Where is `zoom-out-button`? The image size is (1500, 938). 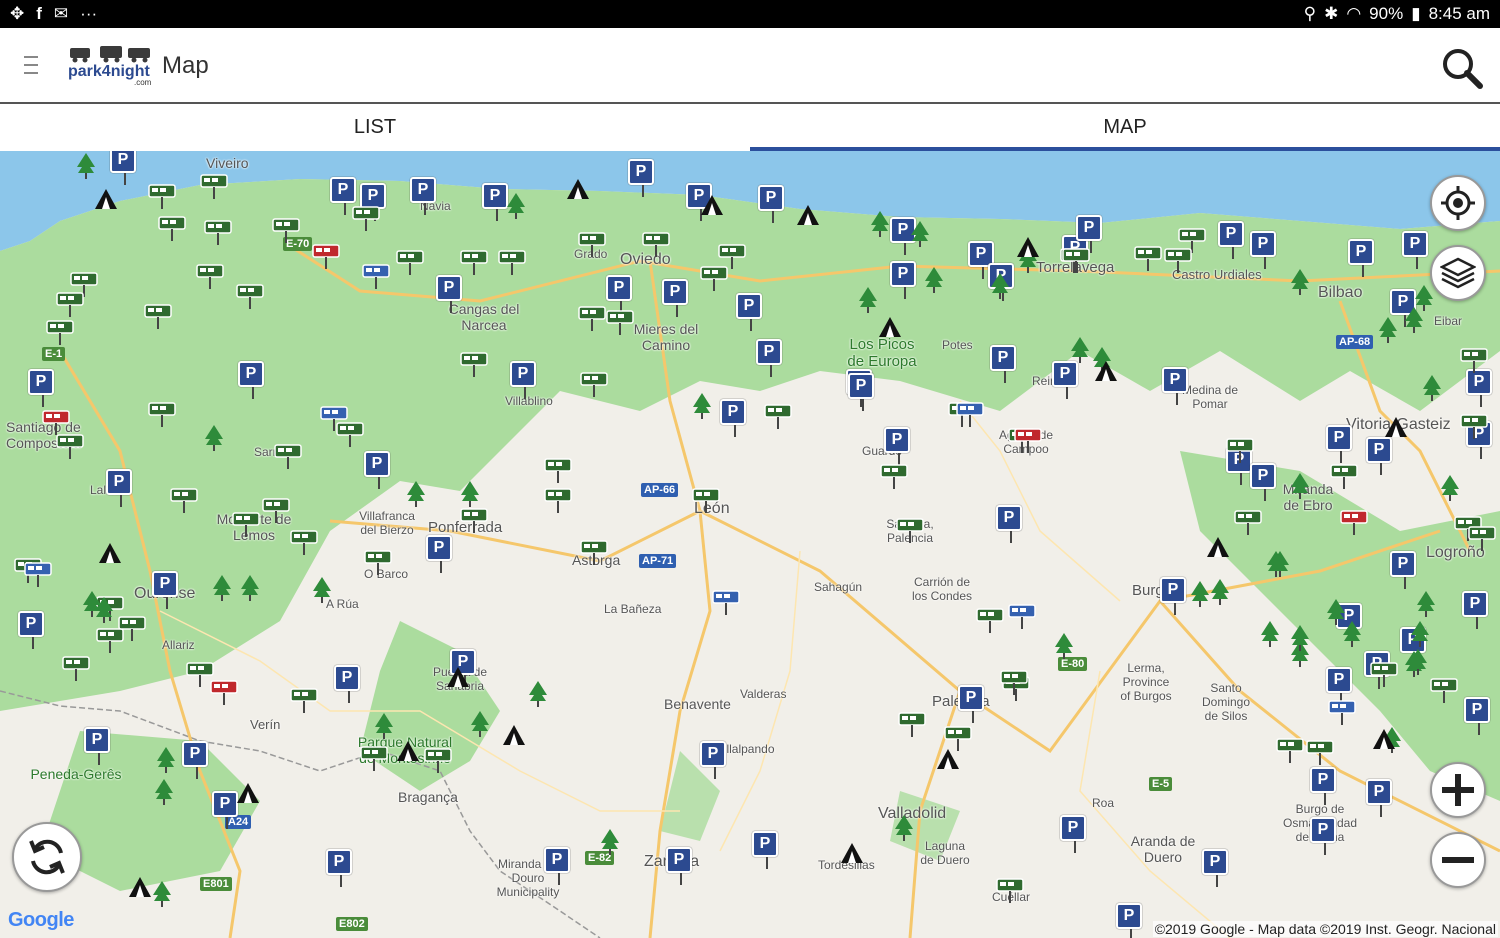 zoom-out-button is located at coordinates (1458, 860).